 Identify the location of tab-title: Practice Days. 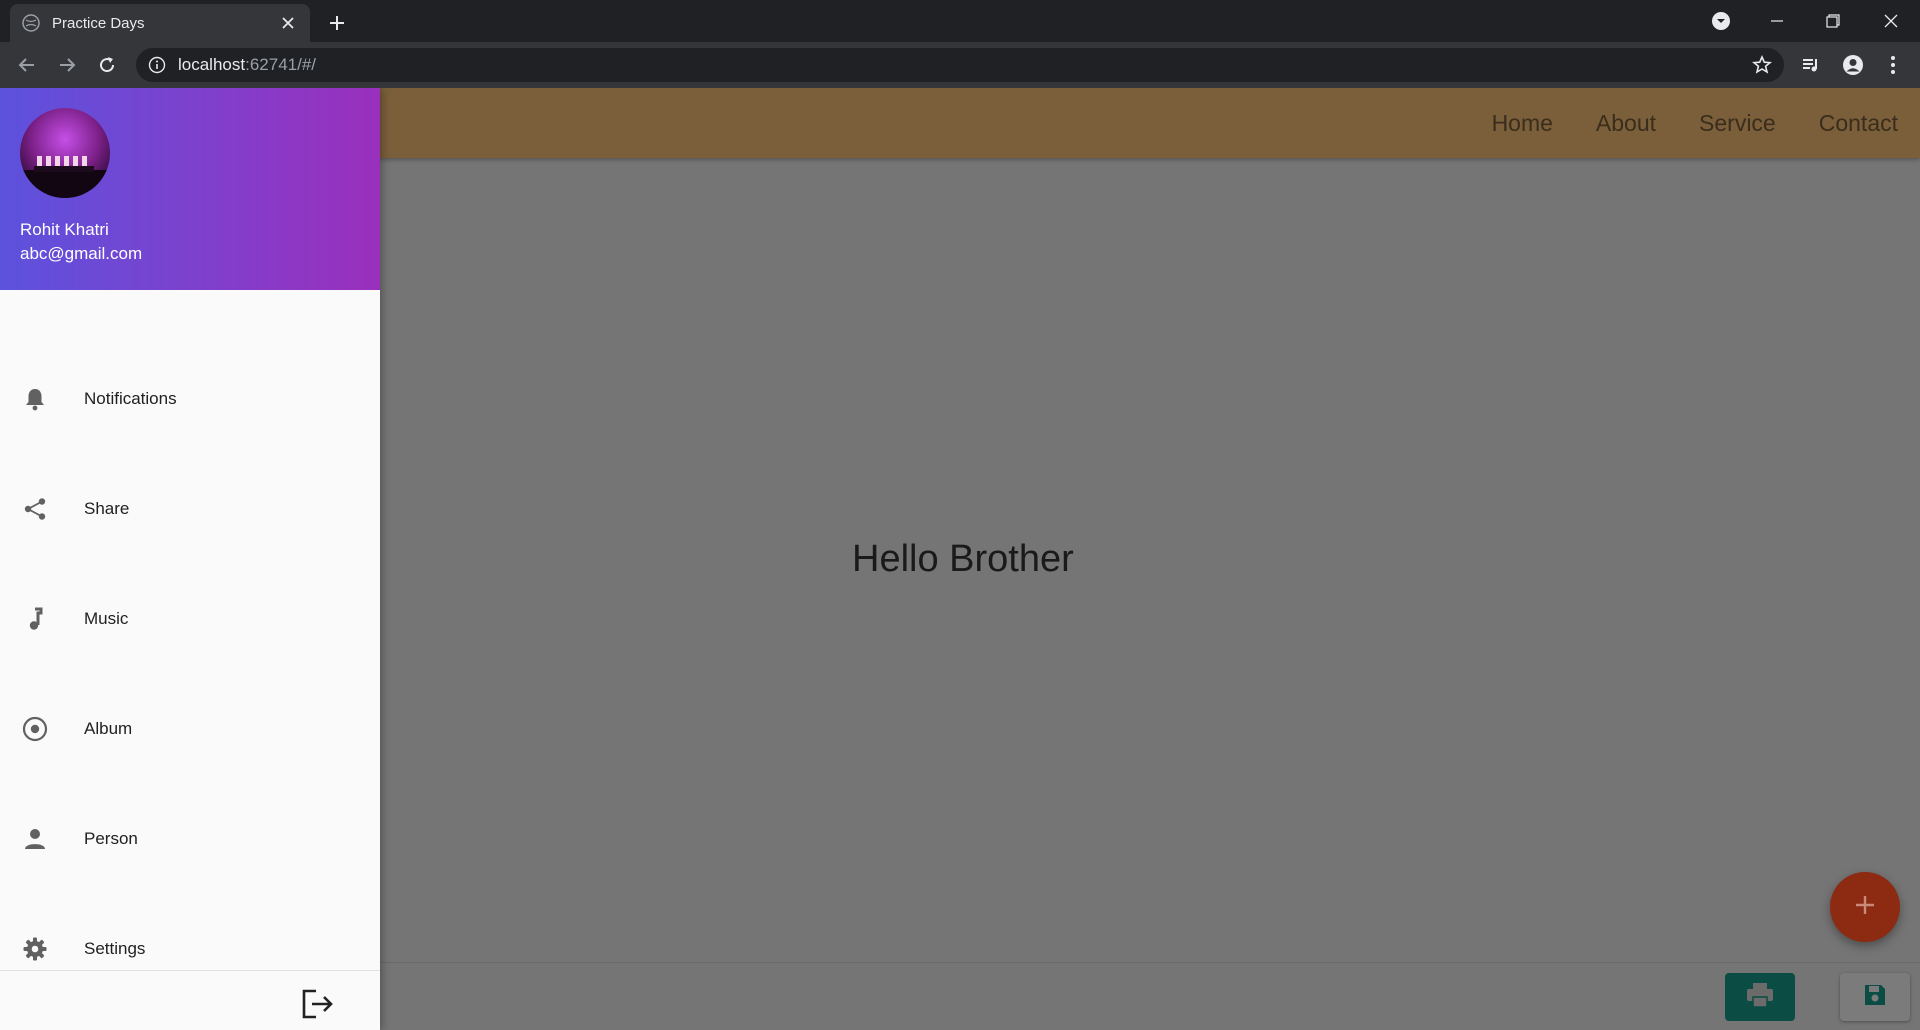
(98, 23).